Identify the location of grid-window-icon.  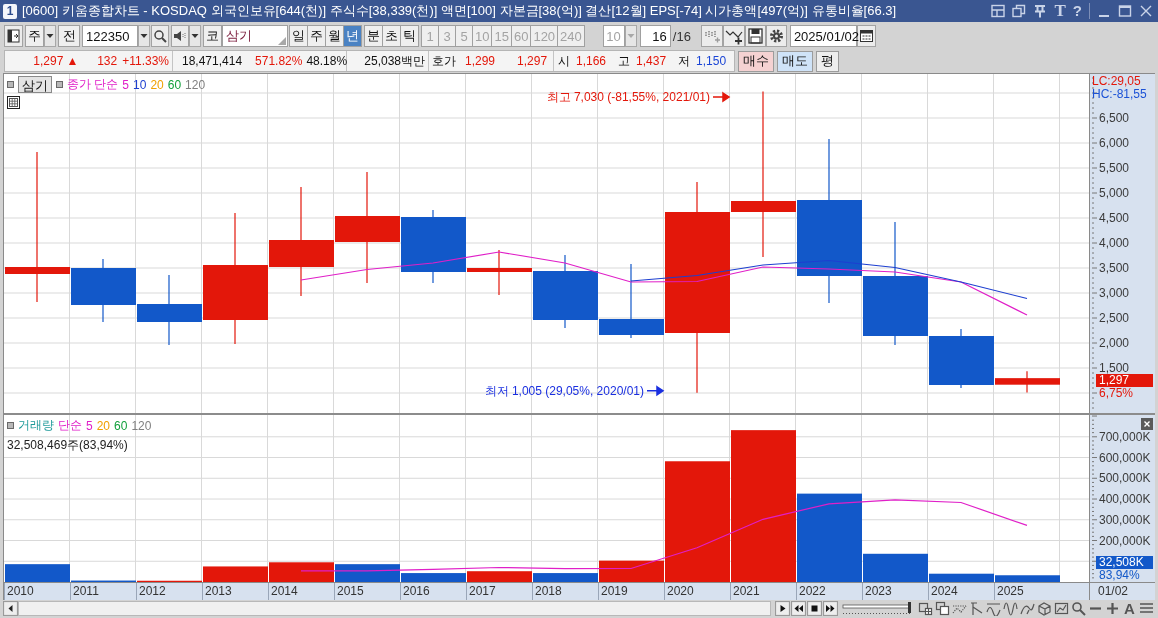
(925, 608).